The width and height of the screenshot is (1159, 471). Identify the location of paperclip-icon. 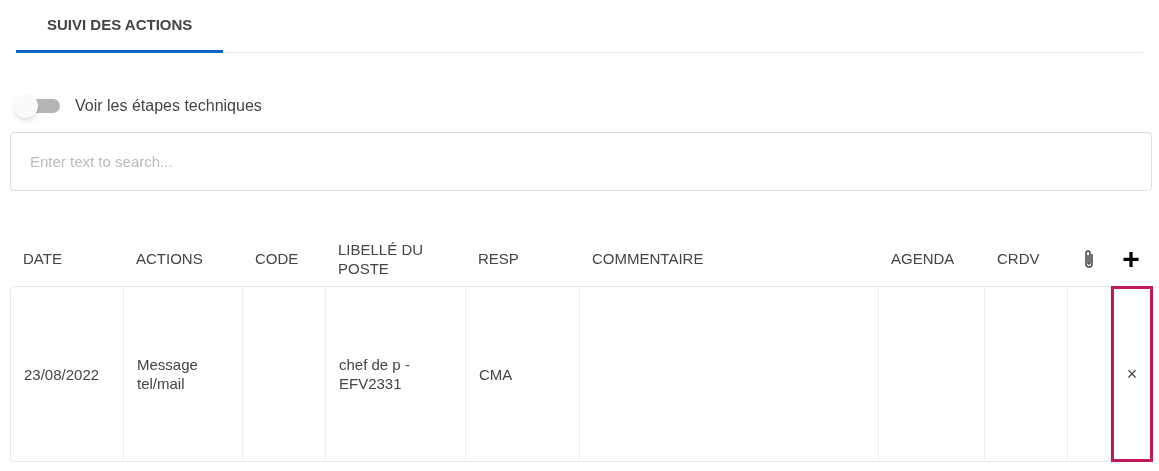
(1088, 258).